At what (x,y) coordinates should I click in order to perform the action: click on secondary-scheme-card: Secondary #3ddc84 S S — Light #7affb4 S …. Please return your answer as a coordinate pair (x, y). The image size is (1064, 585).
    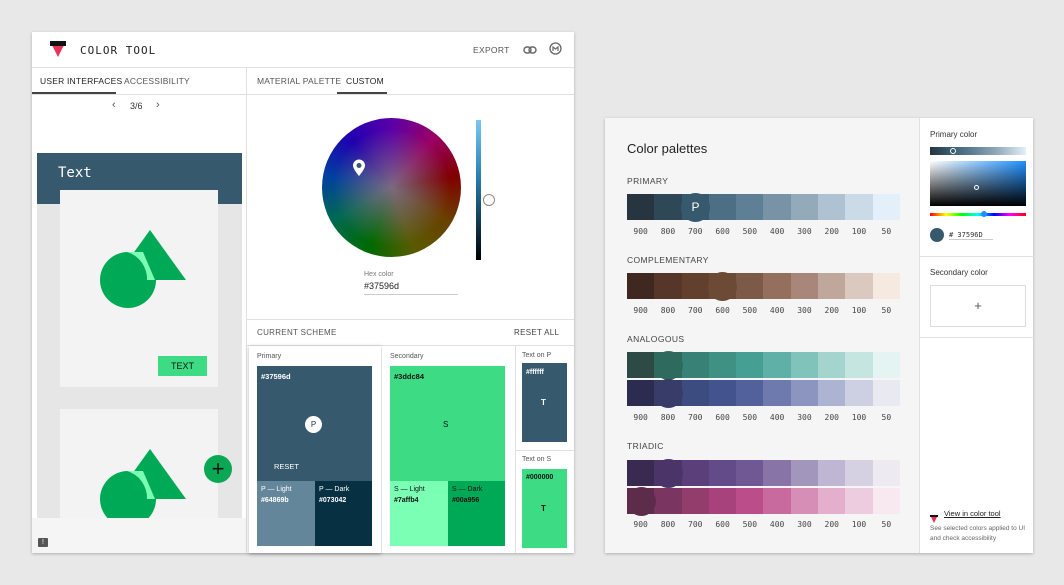
    Looking at the image, I should click on (448, 449).